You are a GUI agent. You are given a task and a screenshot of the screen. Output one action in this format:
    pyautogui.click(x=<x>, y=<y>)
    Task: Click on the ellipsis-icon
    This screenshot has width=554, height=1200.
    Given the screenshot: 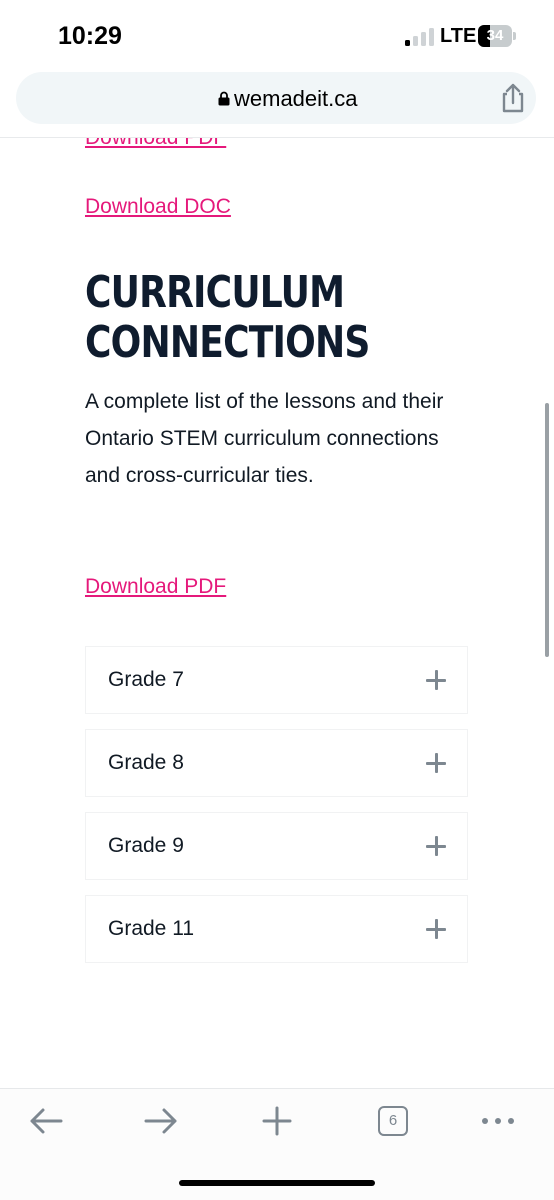 What is the action you would take?
    pyautogui.click(x=498, y=1121)
    